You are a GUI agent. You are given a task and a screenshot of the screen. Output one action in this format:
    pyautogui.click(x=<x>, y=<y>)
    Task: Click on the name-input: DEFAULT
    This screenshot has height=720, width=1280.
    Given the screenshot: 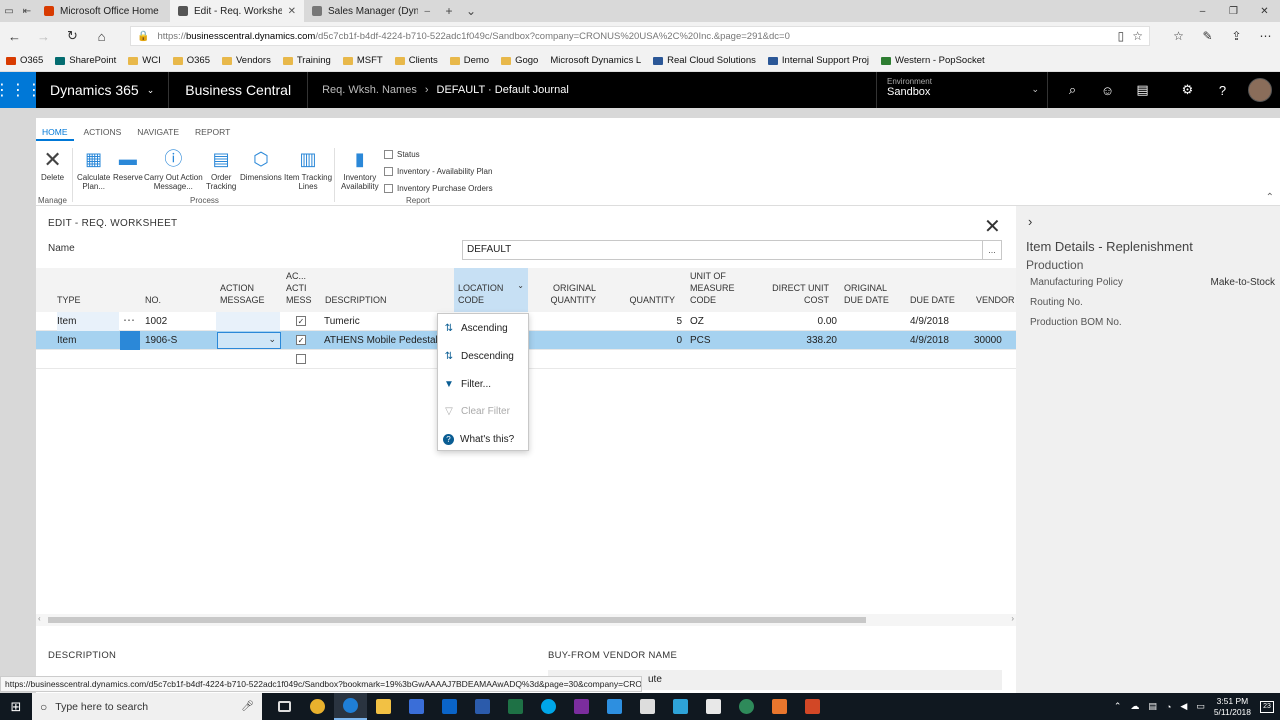 What is the action you would take?
    pyautogui.click(x=722, y=250)
    